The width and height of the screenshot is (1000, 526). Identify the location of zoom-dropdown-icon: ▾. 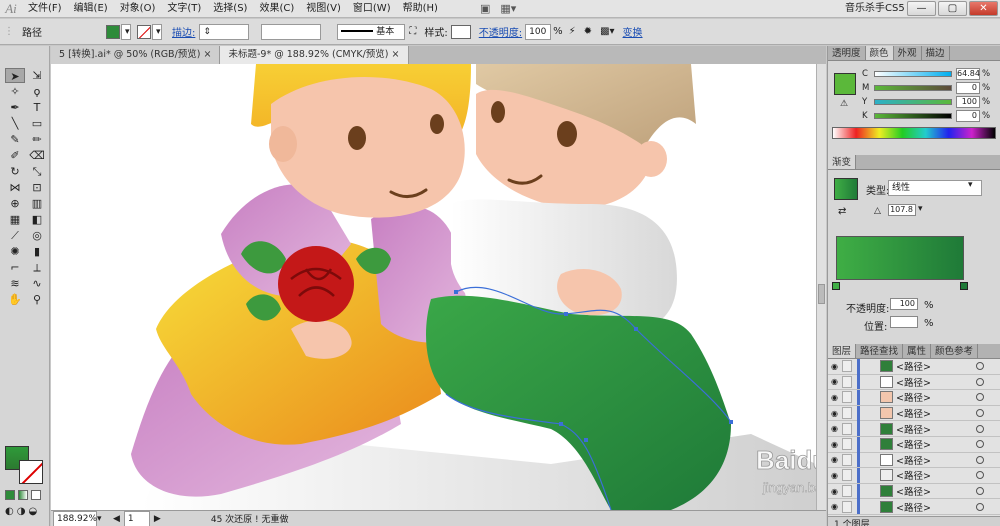
(102, 519).